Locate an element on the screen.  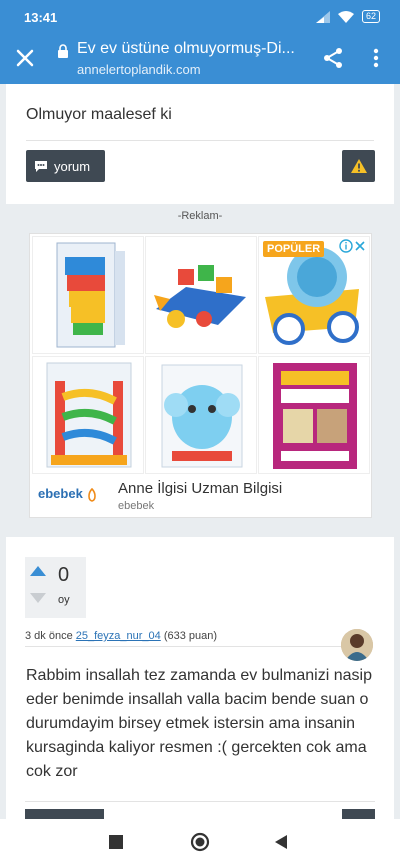
rain-drop-toy-image is located at coordinates (89, 415).